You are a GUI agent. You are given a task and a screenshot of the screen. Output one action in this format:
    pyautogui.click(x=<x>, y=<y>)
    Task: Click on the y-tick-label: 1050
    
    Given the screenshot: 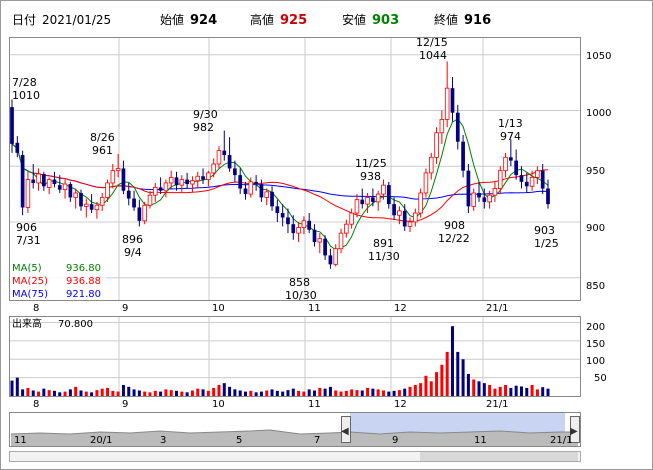 What is the action you would take?
    pyautogui.click(x=598, y=56)
    